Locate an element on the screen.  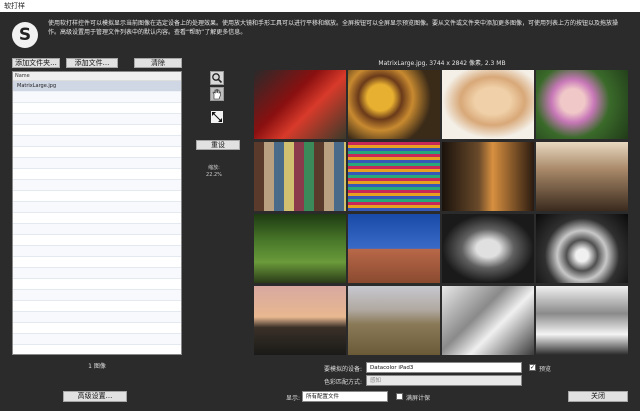
tile-woman-portrait is located at coordinates (488, 104).